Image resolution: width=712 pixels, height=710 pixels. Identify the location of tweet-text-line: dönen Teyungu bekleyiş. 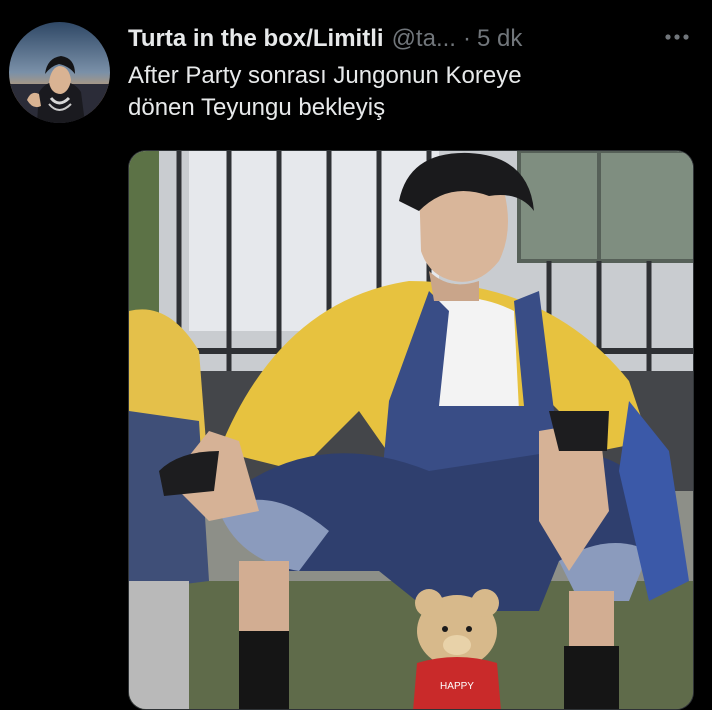
(257, 107).